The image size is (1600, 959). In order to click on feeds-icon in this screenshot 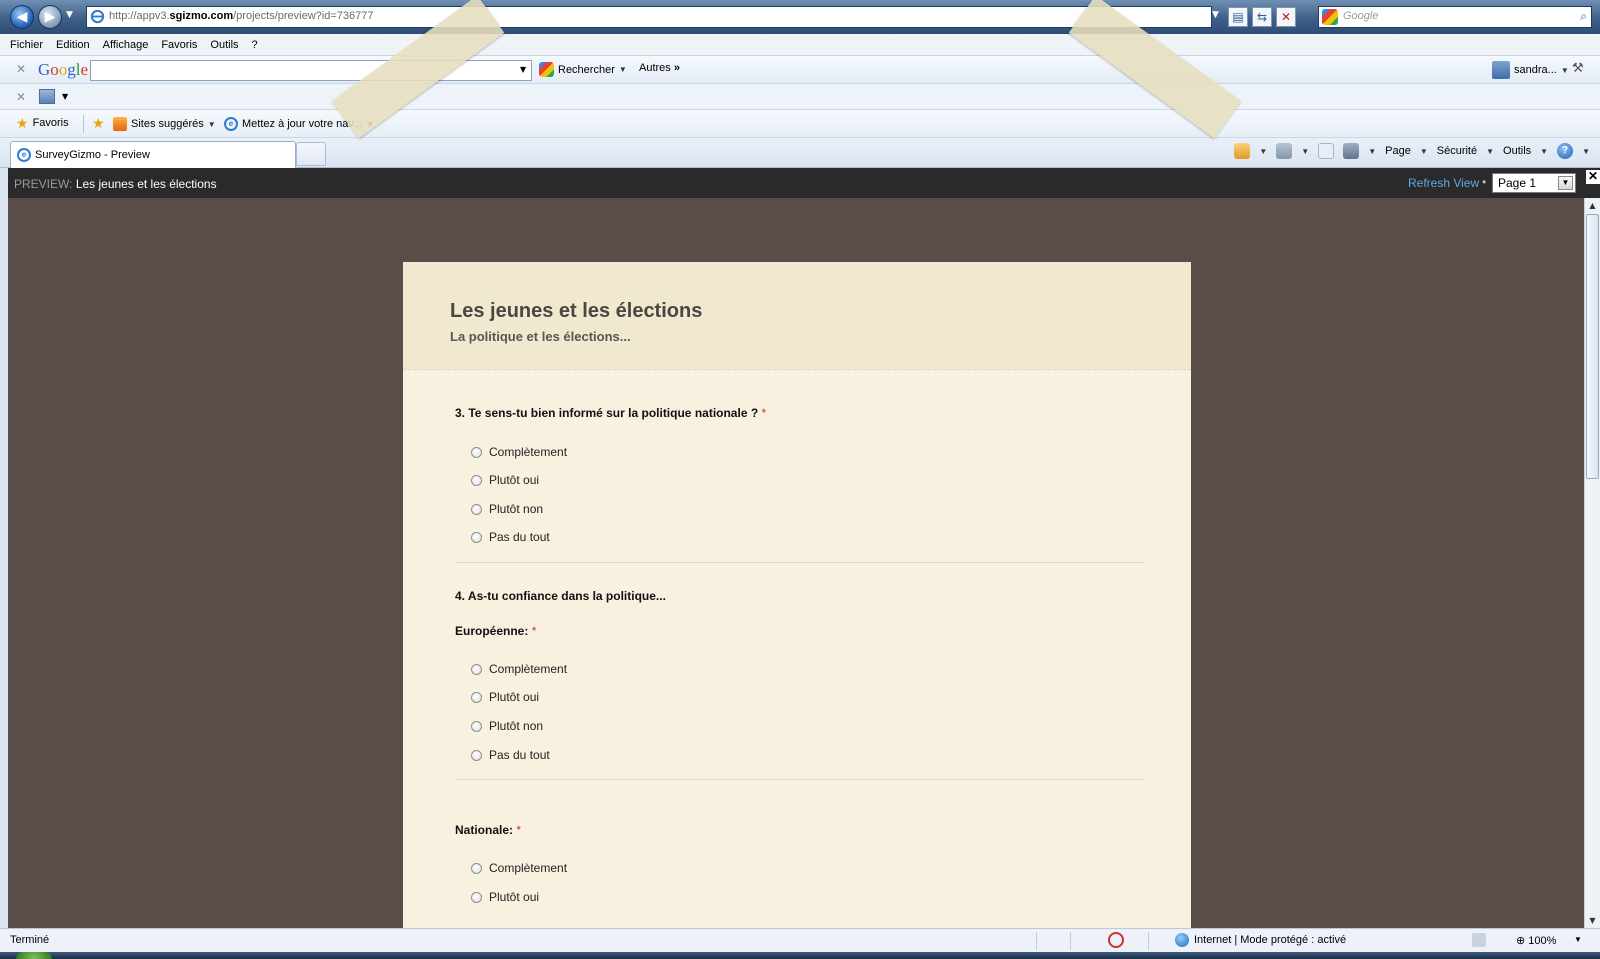, I will do `click(1284, 151)`.